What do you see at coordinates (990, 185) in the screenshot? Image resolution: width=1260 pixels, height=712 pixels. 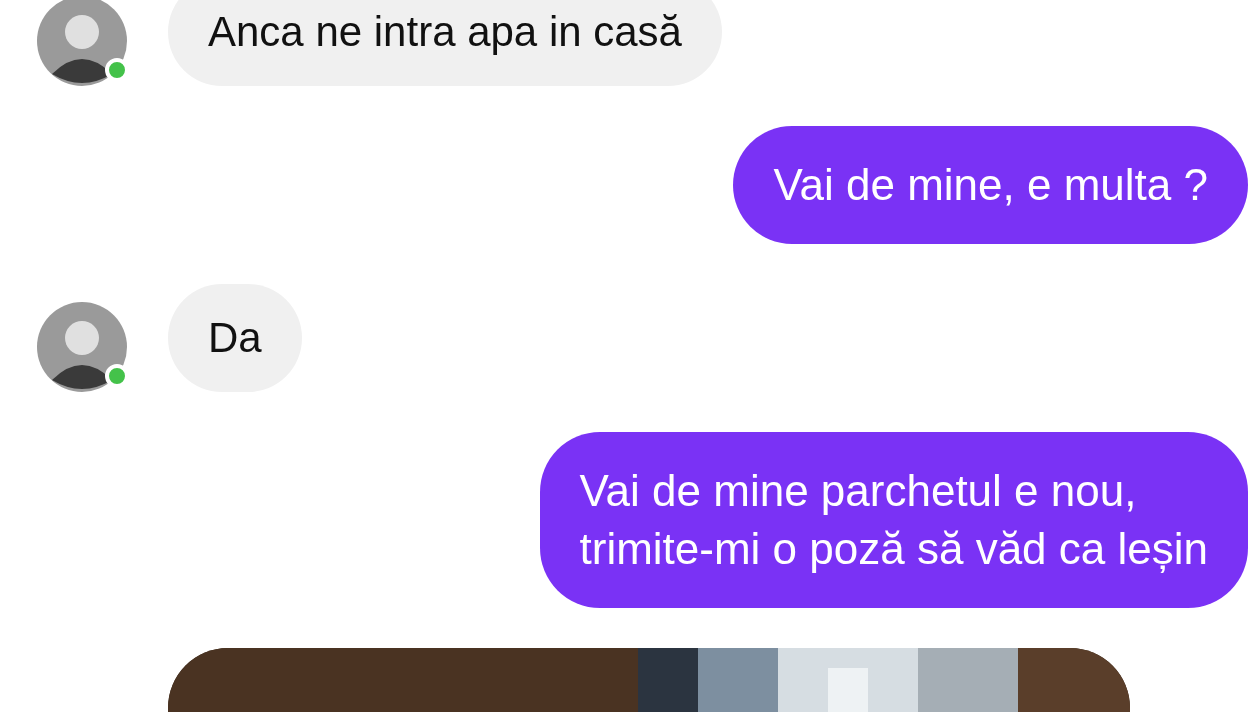 I see `sent-message: Vai de mine, e multa ?` at bounding box center [990, 185].